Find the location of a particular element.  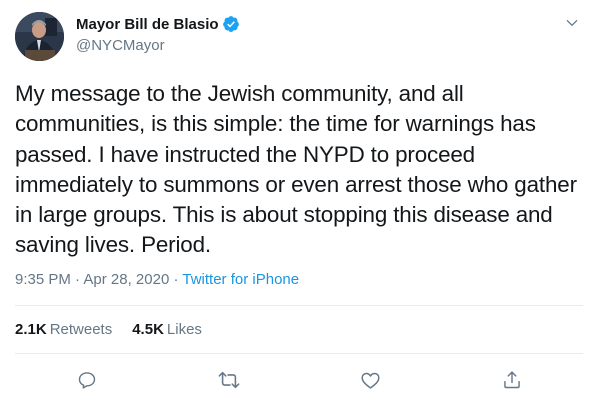

tweet-header: Mayor Bill de Blasio @NYCMayor is located at coordinates (299, 36).